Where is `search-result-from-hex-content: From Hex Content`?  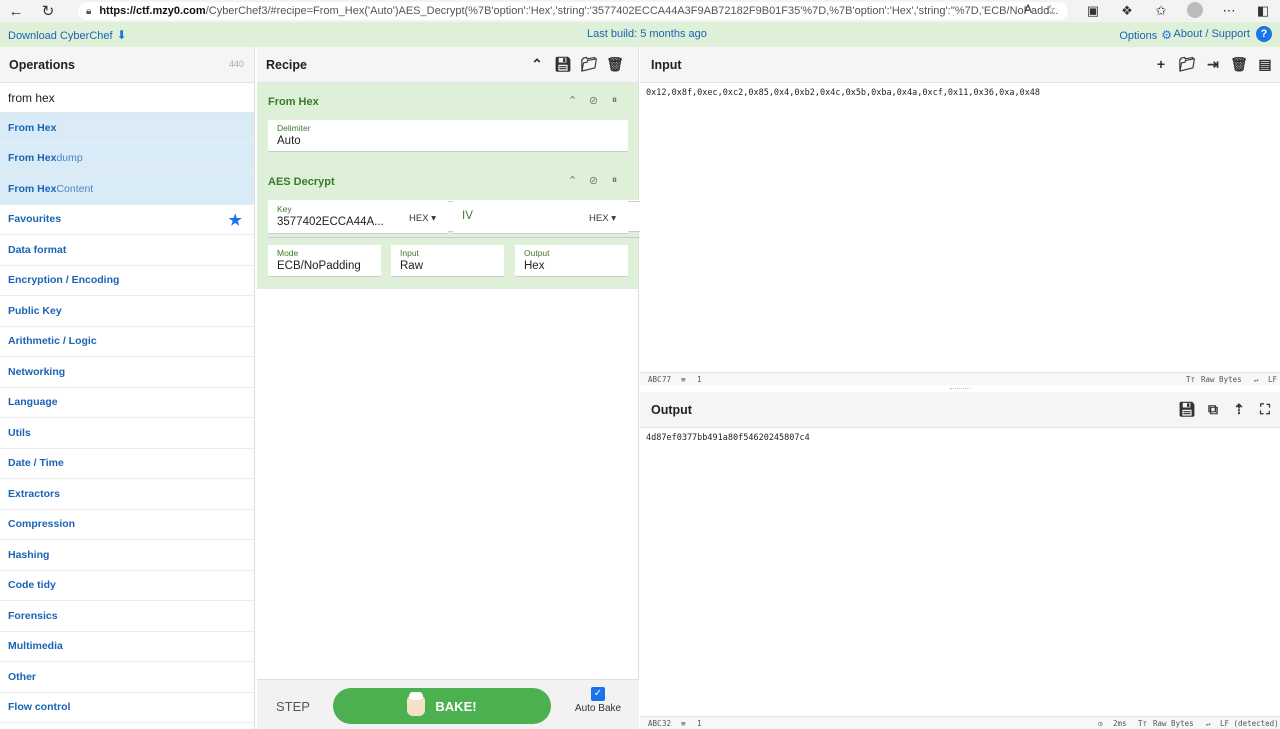 search-result-from-hex-content: From Hex Content is located at coordinates (127, 189).